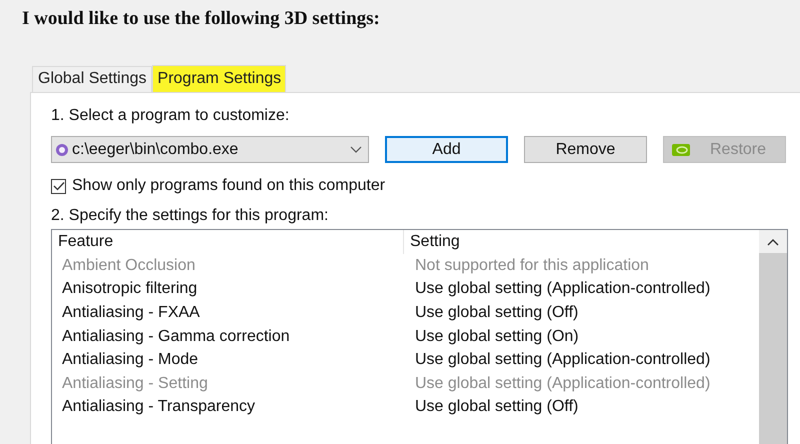 The width and height of the screenshot is (800, 444). What do you see at coordinates (228, 360) in the screenshot?
I see `feature-cell: Antialiasing - Mode` at bounding box center [228, 360].